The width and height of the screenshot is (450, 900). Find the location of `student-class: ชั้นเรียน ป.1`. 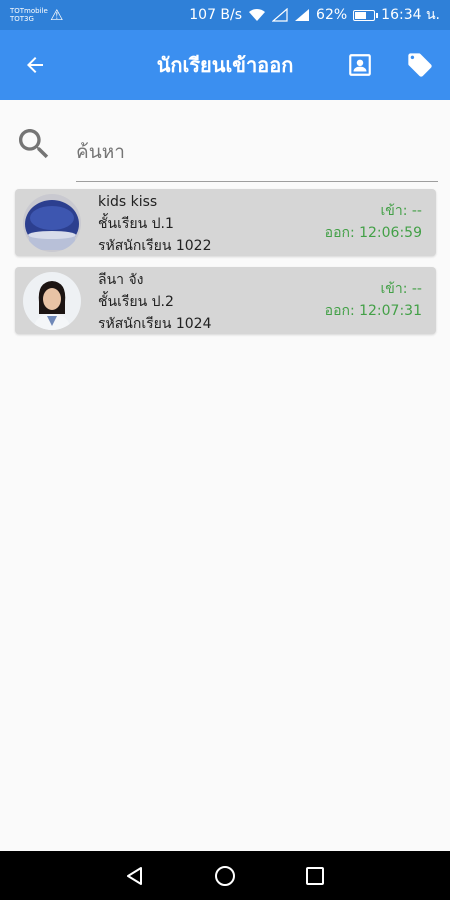

student-class: ชั้นเรียน ป.1 is located at coordinates (136, 224).